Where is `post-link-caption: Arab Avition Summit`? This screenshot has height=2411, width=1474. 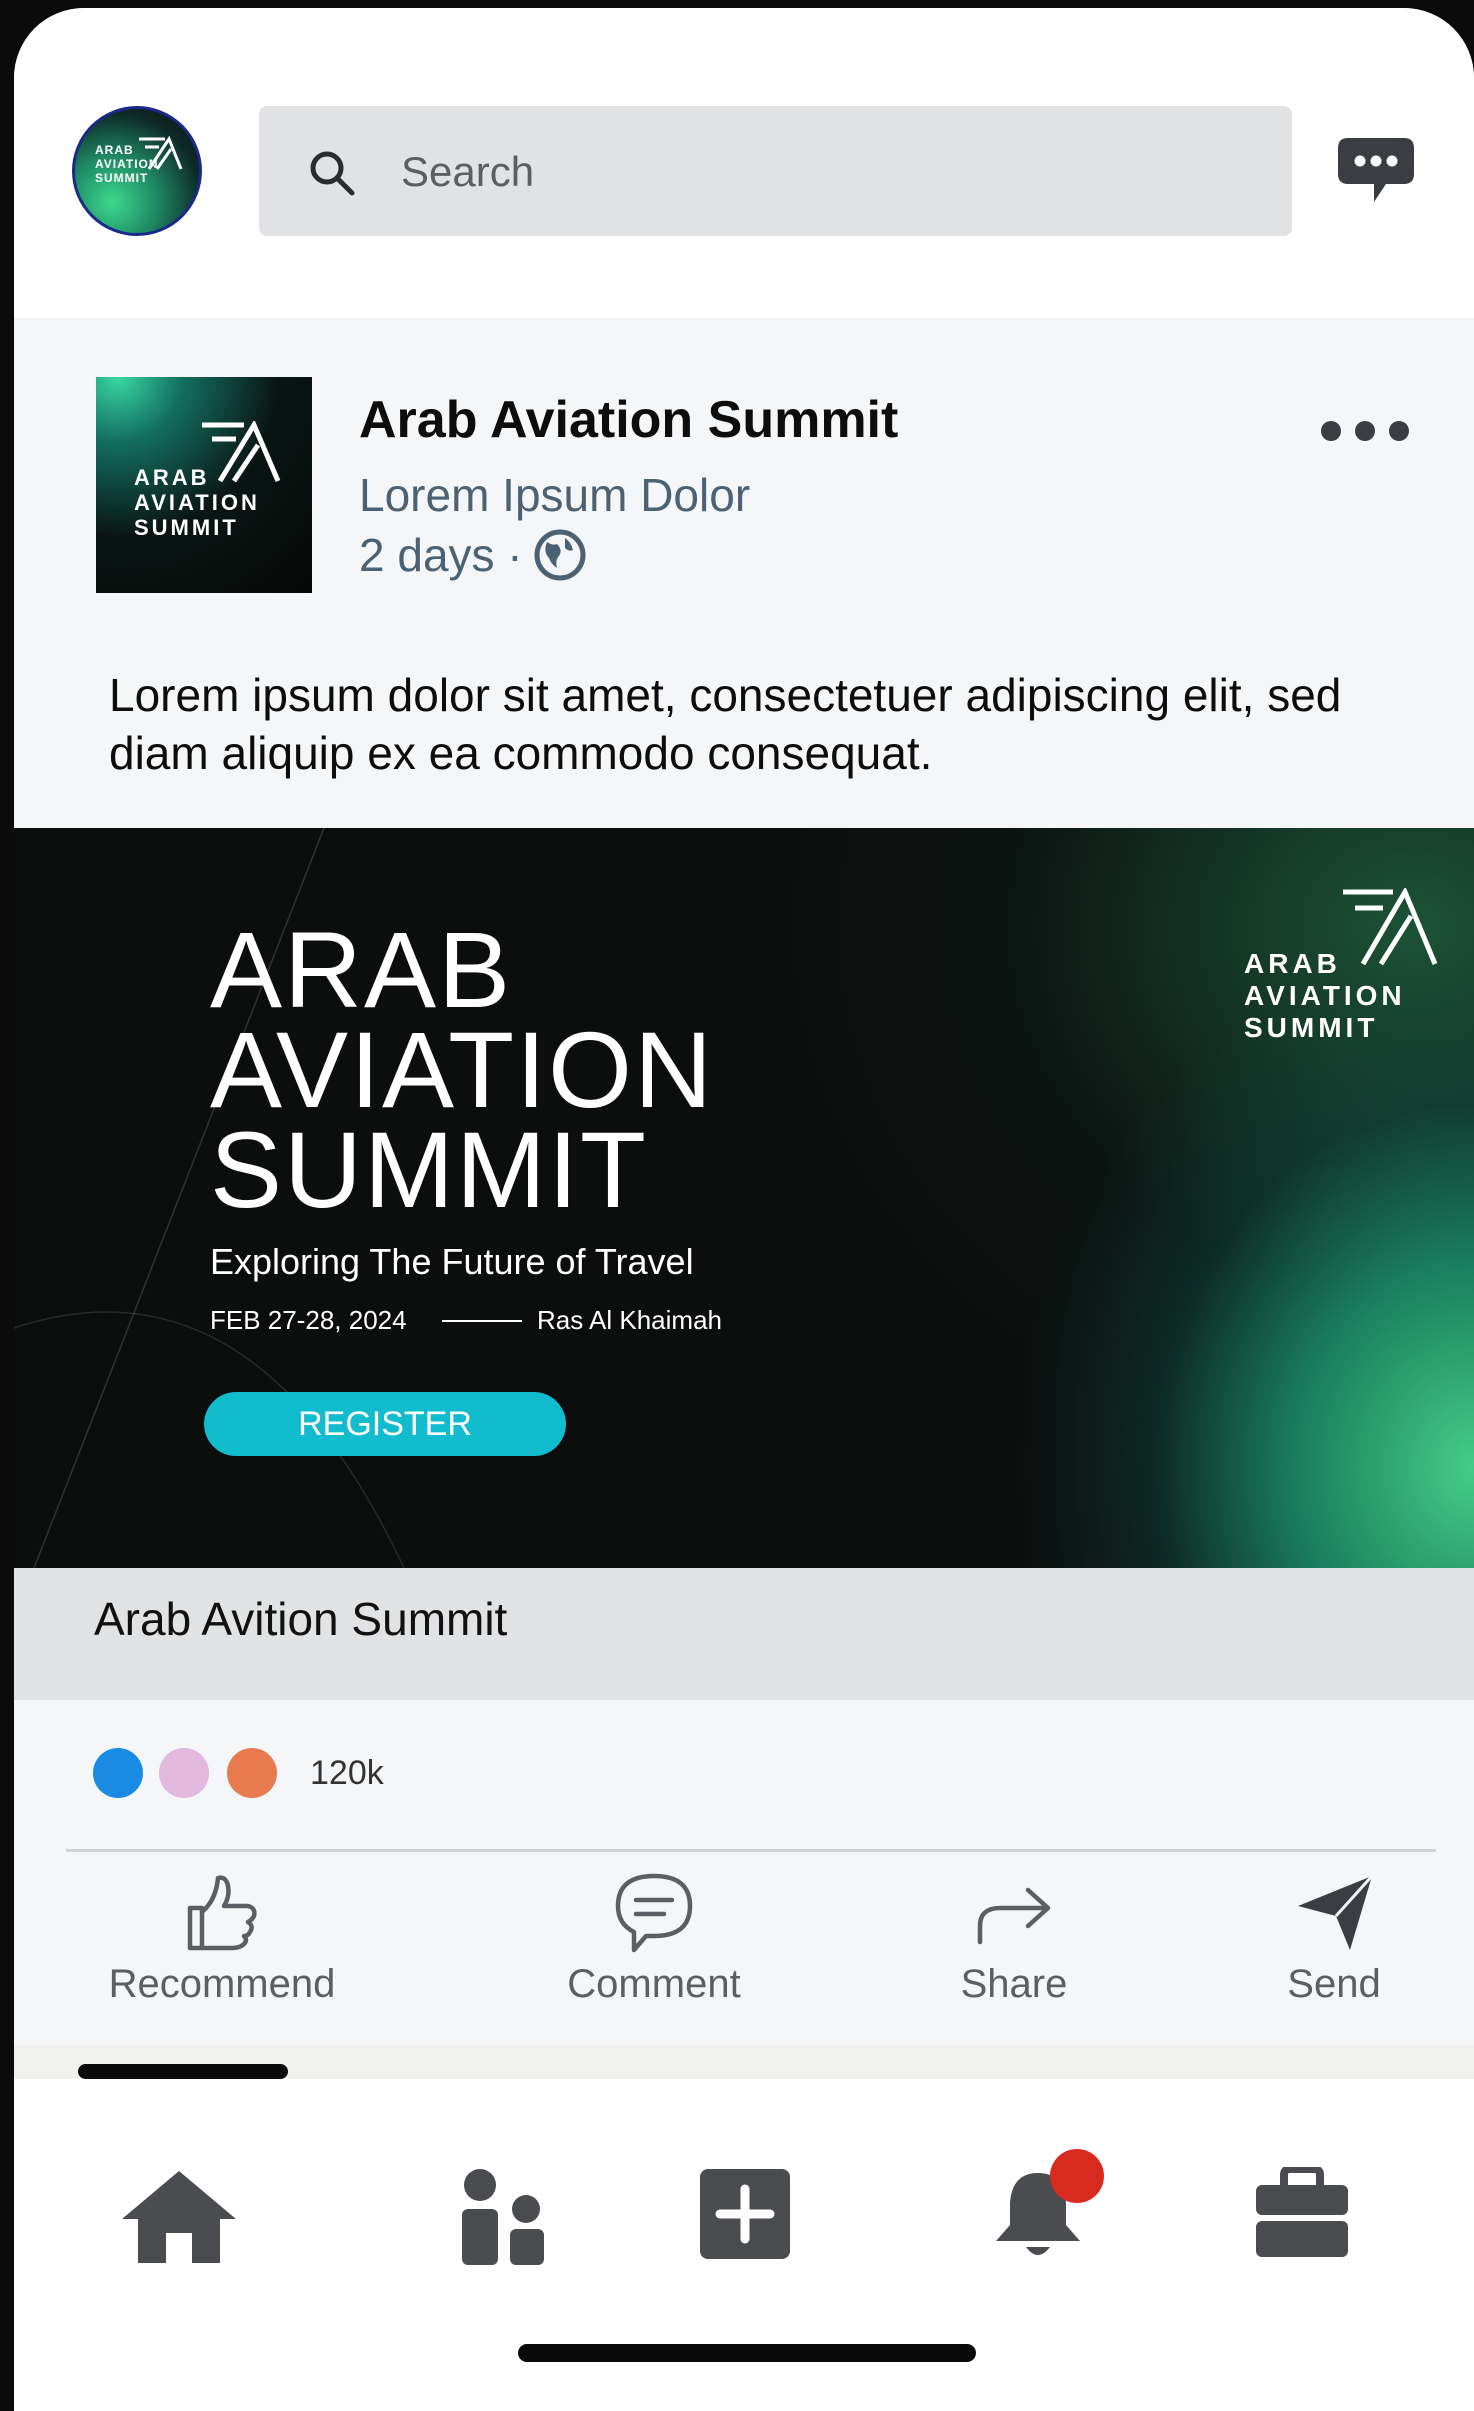
post-link-caption: Arab Avition Summit is located at coordinates (744, 1634).